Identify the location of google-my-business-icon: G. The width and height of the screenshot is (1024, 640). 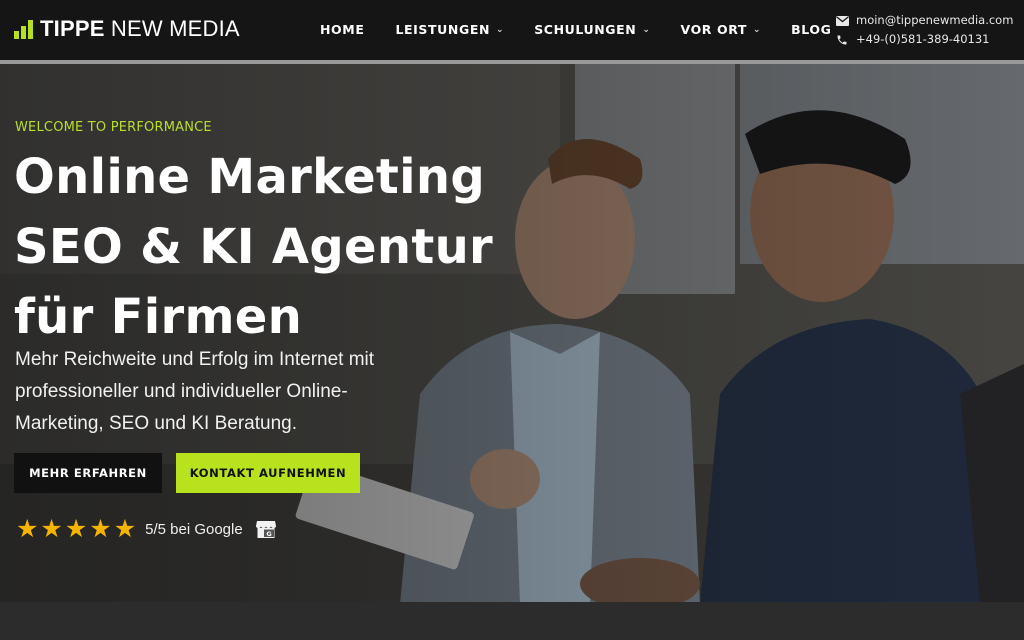
(266, 529).